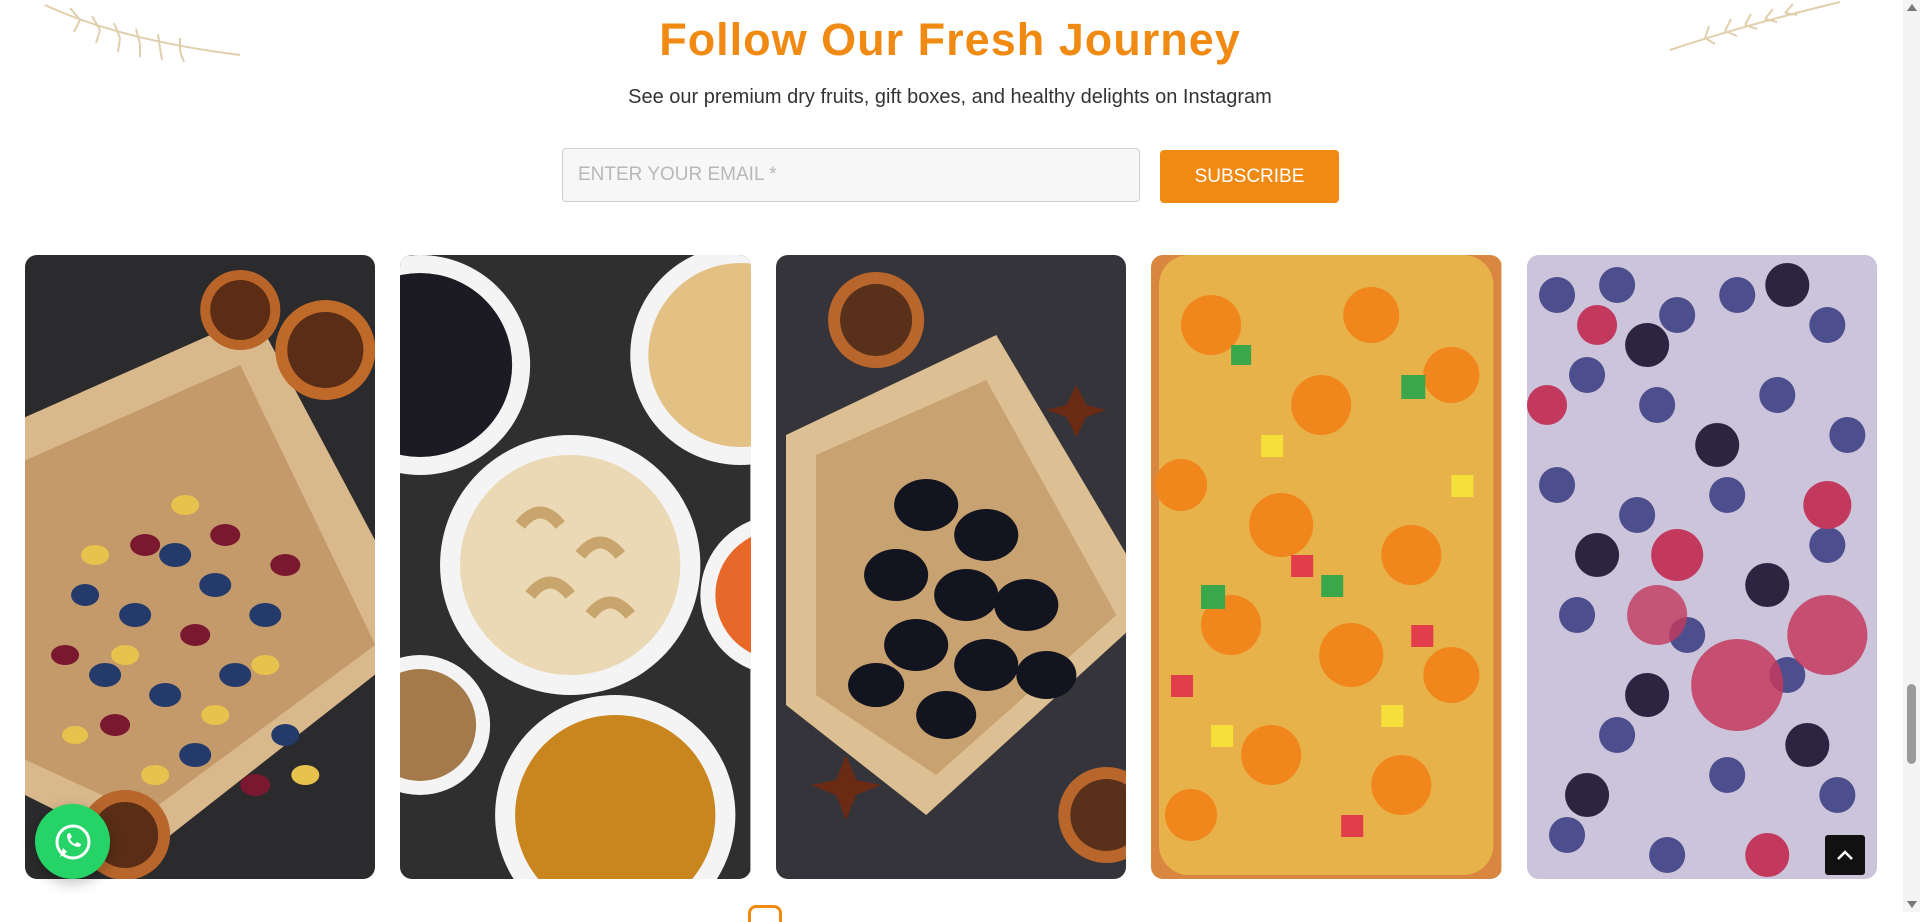 The height and width of the screenshot is (922, 1920). I want to click on back-to-top-button, so click(1845, 855).